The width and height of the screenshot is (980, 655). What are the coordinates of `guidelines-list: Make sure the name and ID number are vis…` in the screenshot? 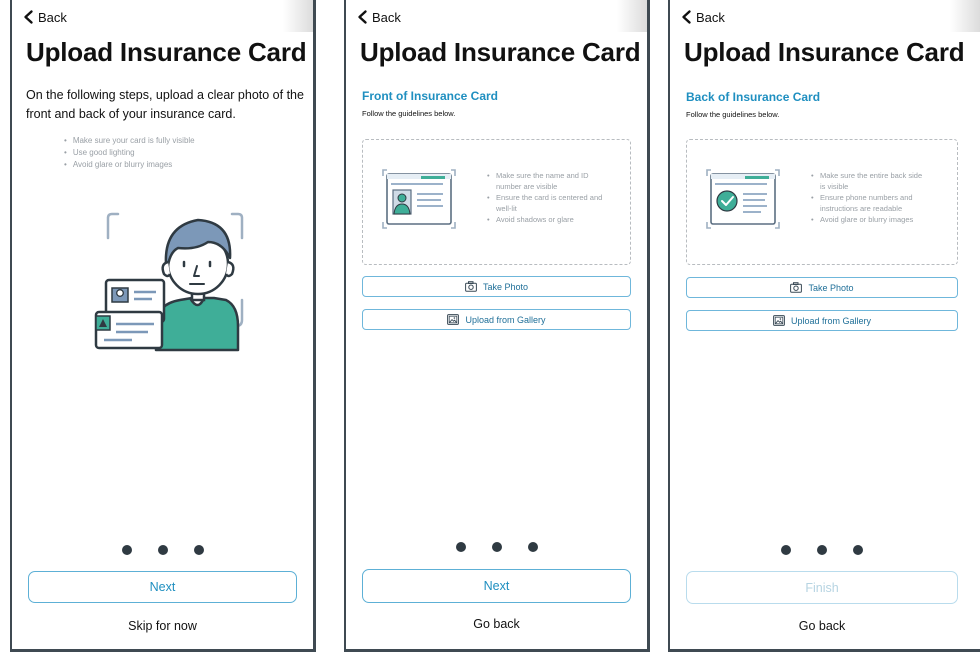 It's located at (546, 197).